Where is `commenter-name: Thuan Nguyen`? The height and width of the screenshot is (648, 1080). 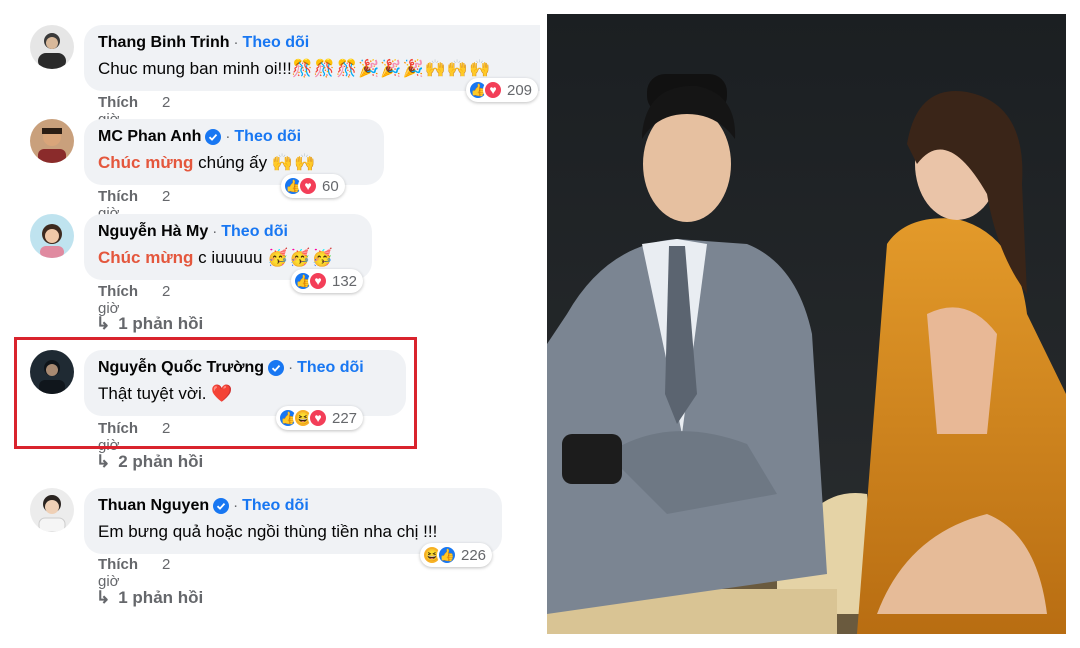 commenter-name: Thuan Nguyen is located at coordinates (153, 506).